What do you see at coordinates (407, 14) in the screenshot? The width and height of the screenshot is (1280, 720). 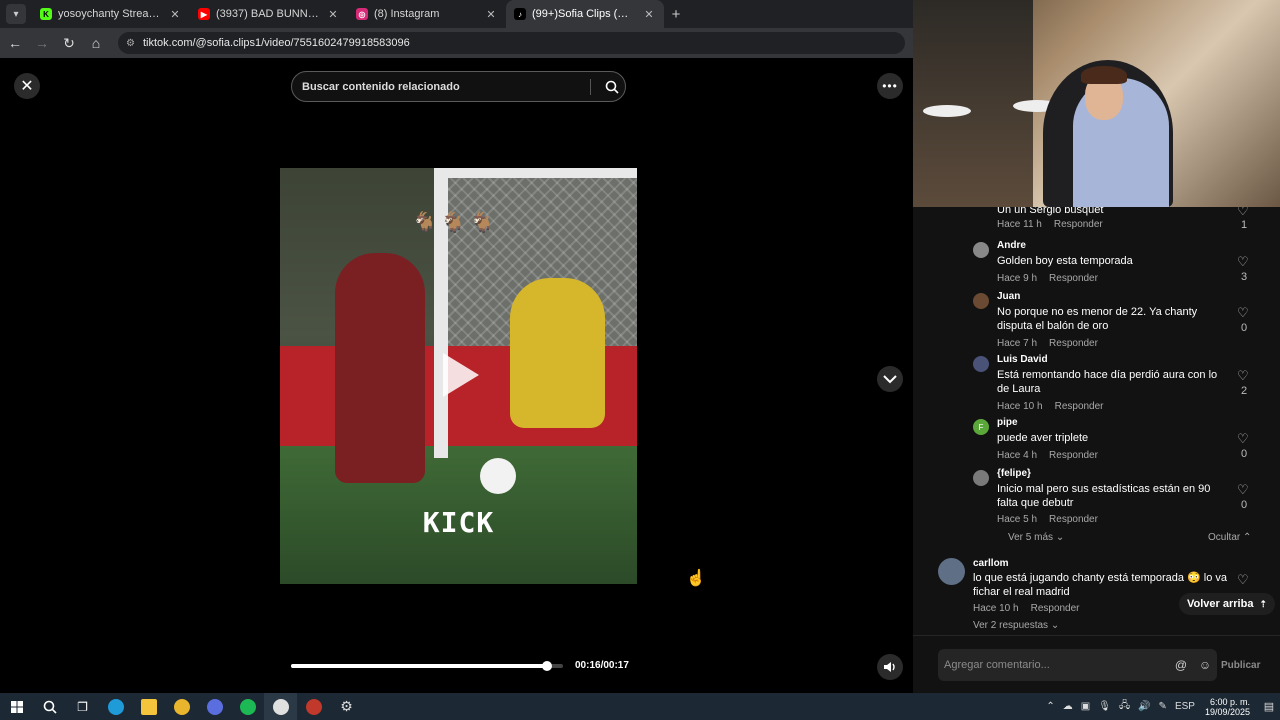 I see `tab-title: (8) Instagram` at bounding box center [407, 14].